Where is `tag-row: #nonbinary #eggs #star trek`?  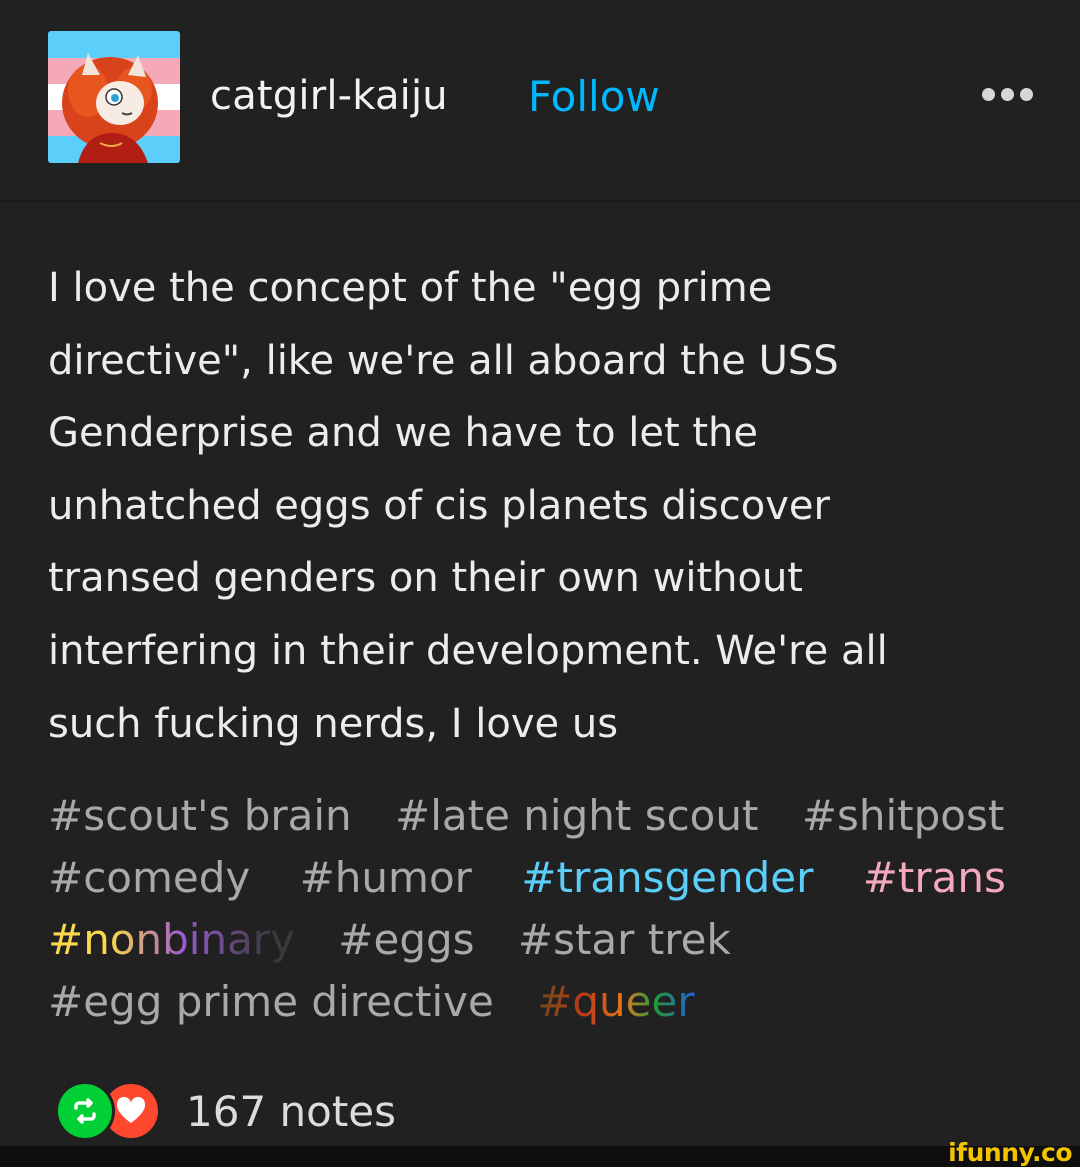
tag-row: #nonbinary #eggs #star trek is located at coordinates (548, 940).